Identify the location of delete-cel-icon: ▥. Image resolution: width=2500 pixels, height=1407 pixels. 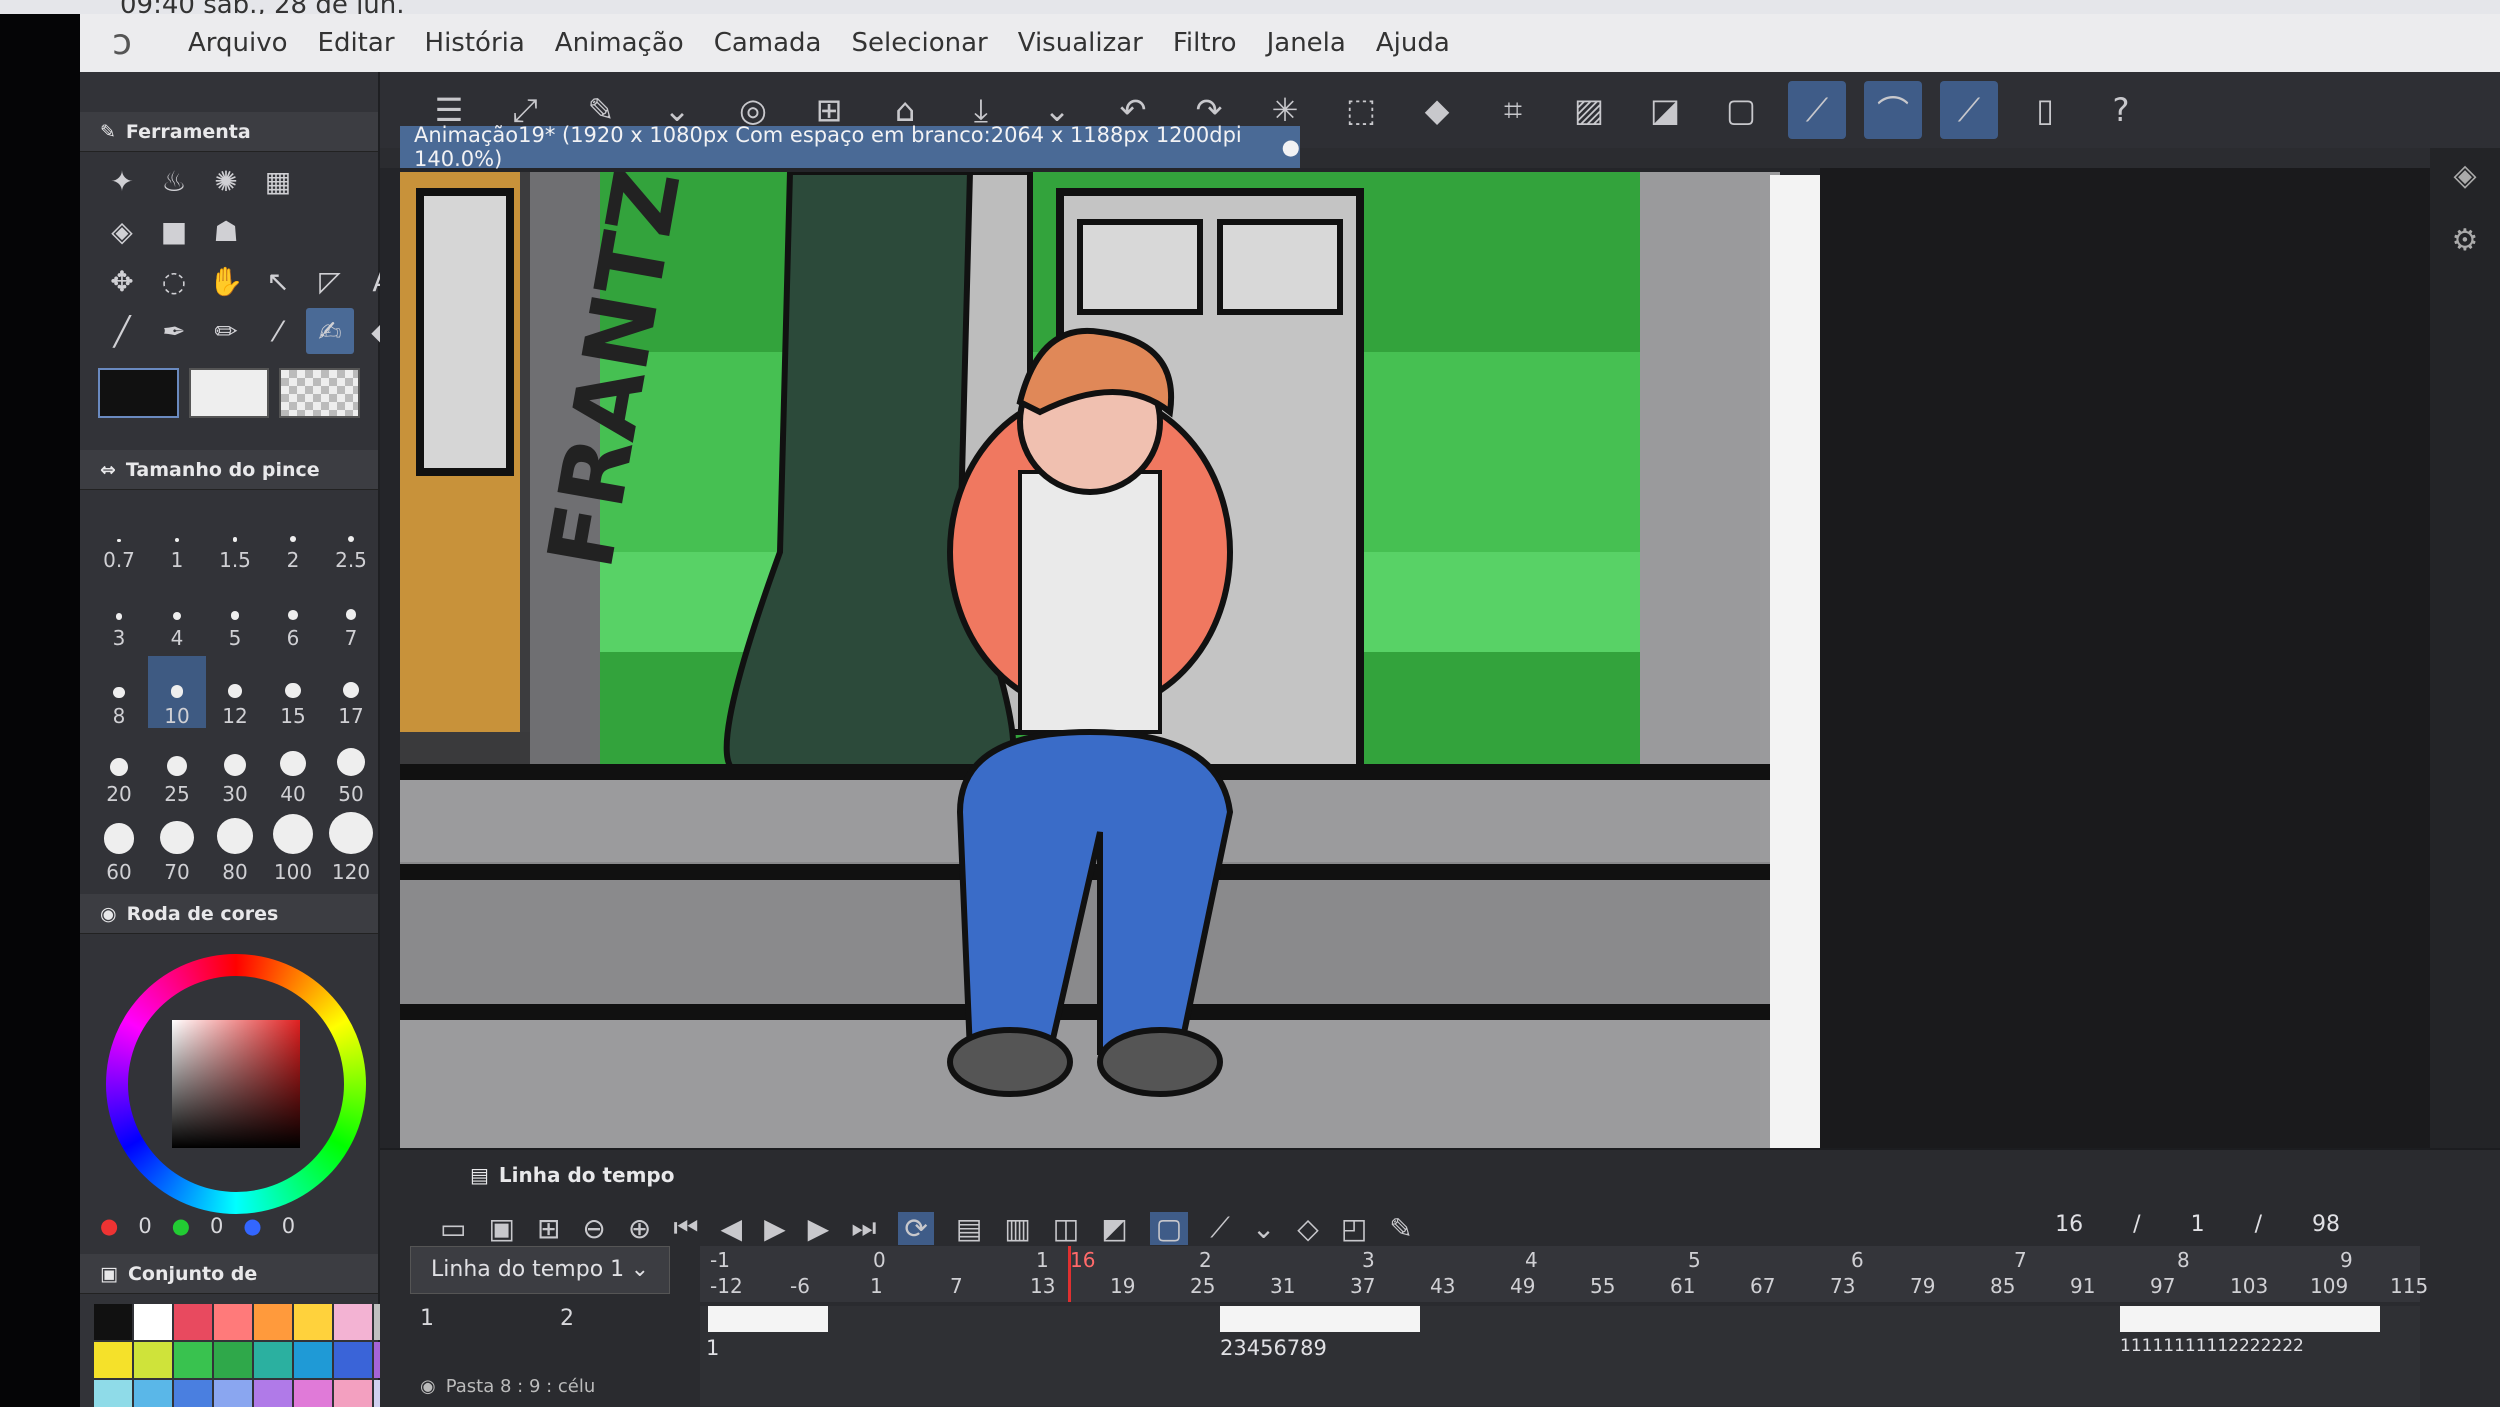
(1017, 1228).